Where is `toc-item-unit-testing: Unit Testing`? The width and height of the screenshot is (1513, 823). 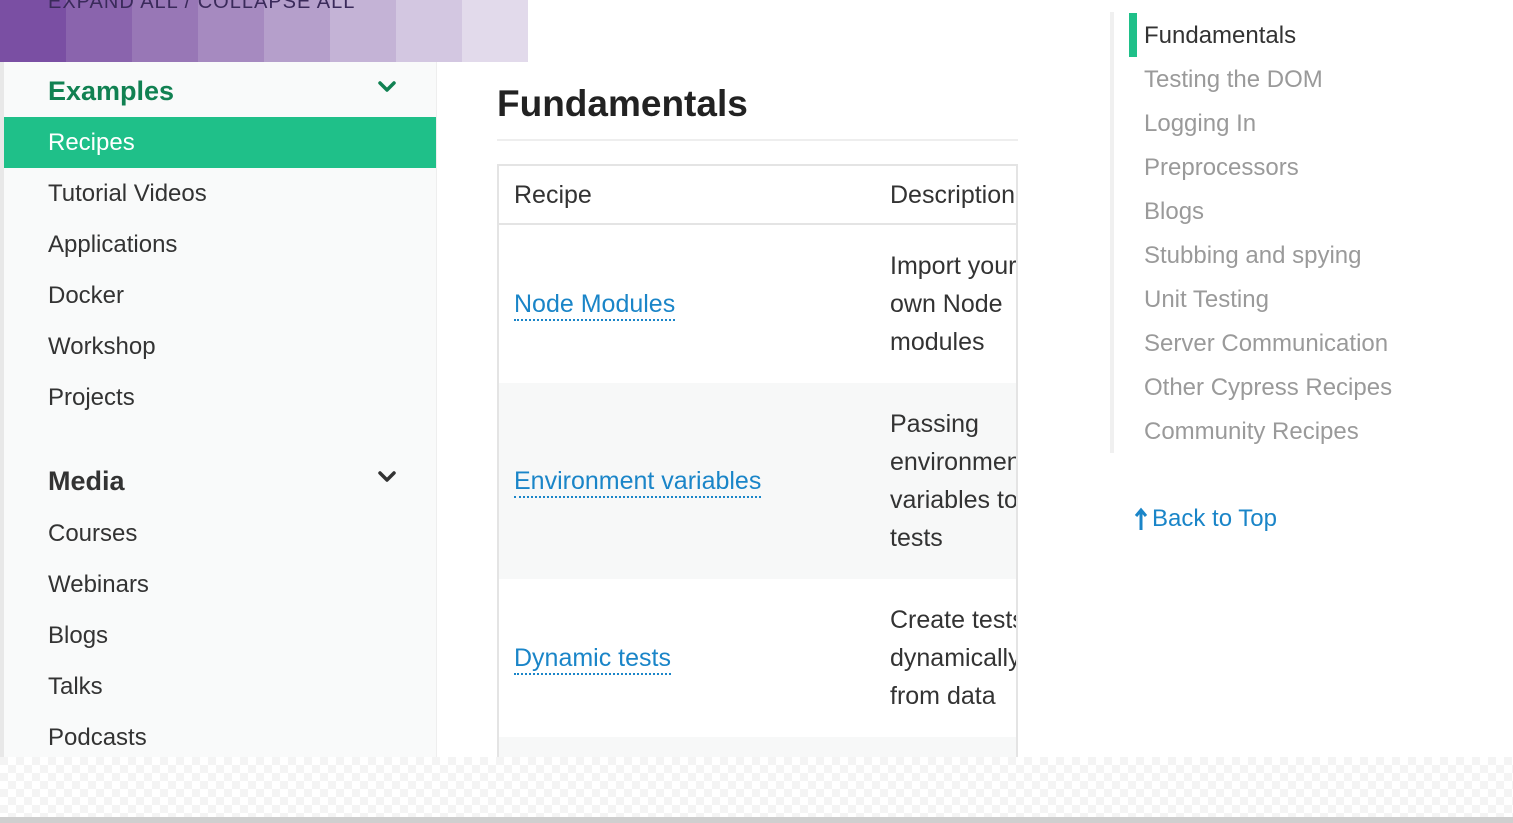 toc-item-unit-testing: Unit Testing is located at coordinates (1206, 300).